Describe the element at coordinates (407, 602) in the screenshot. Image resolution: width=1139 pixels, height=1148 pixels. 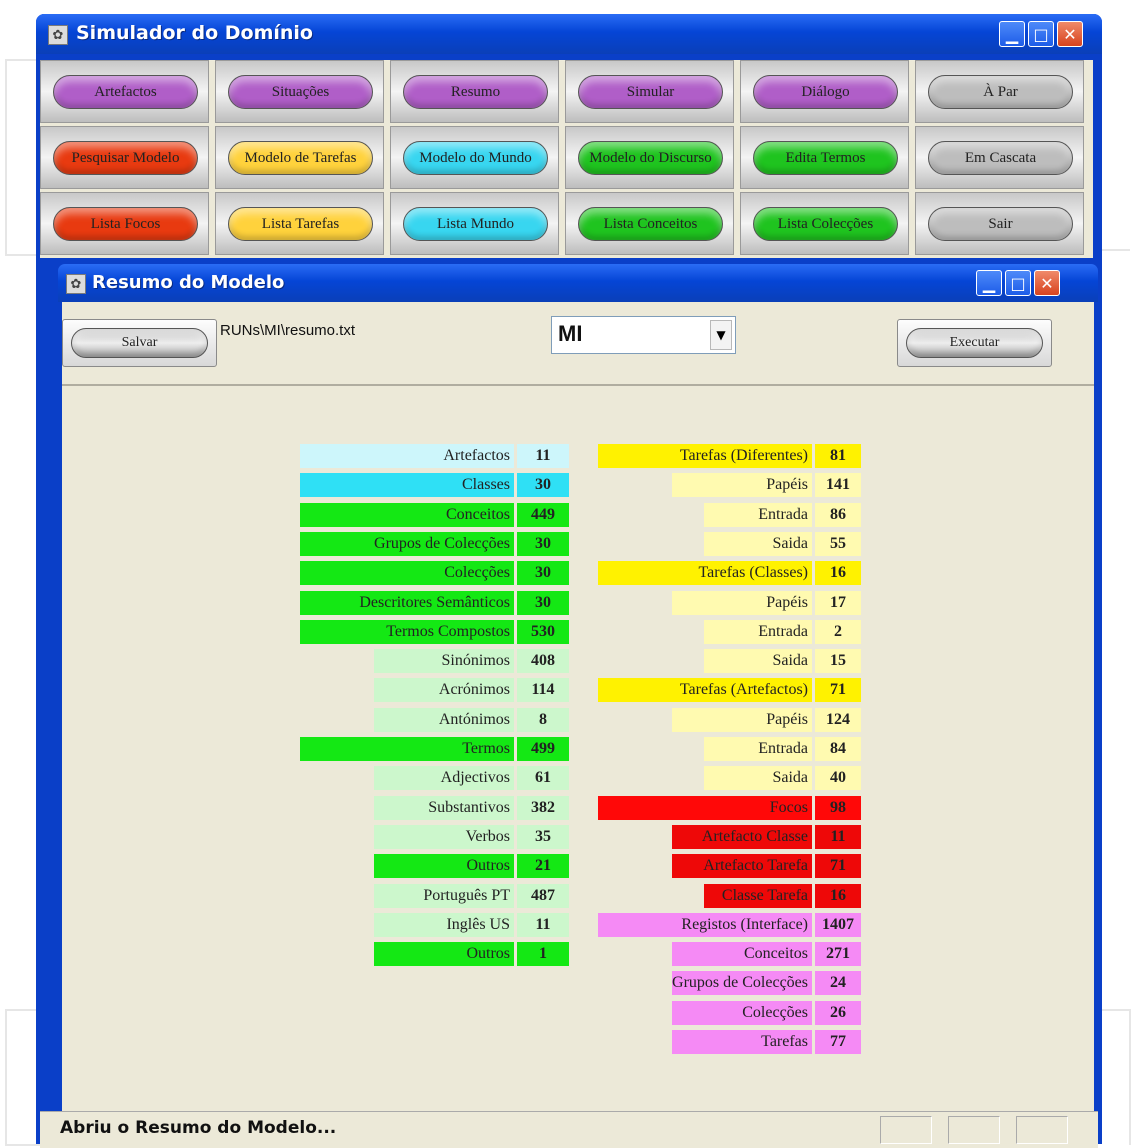
I see `row-label: Descritores Semânticos` at that location.